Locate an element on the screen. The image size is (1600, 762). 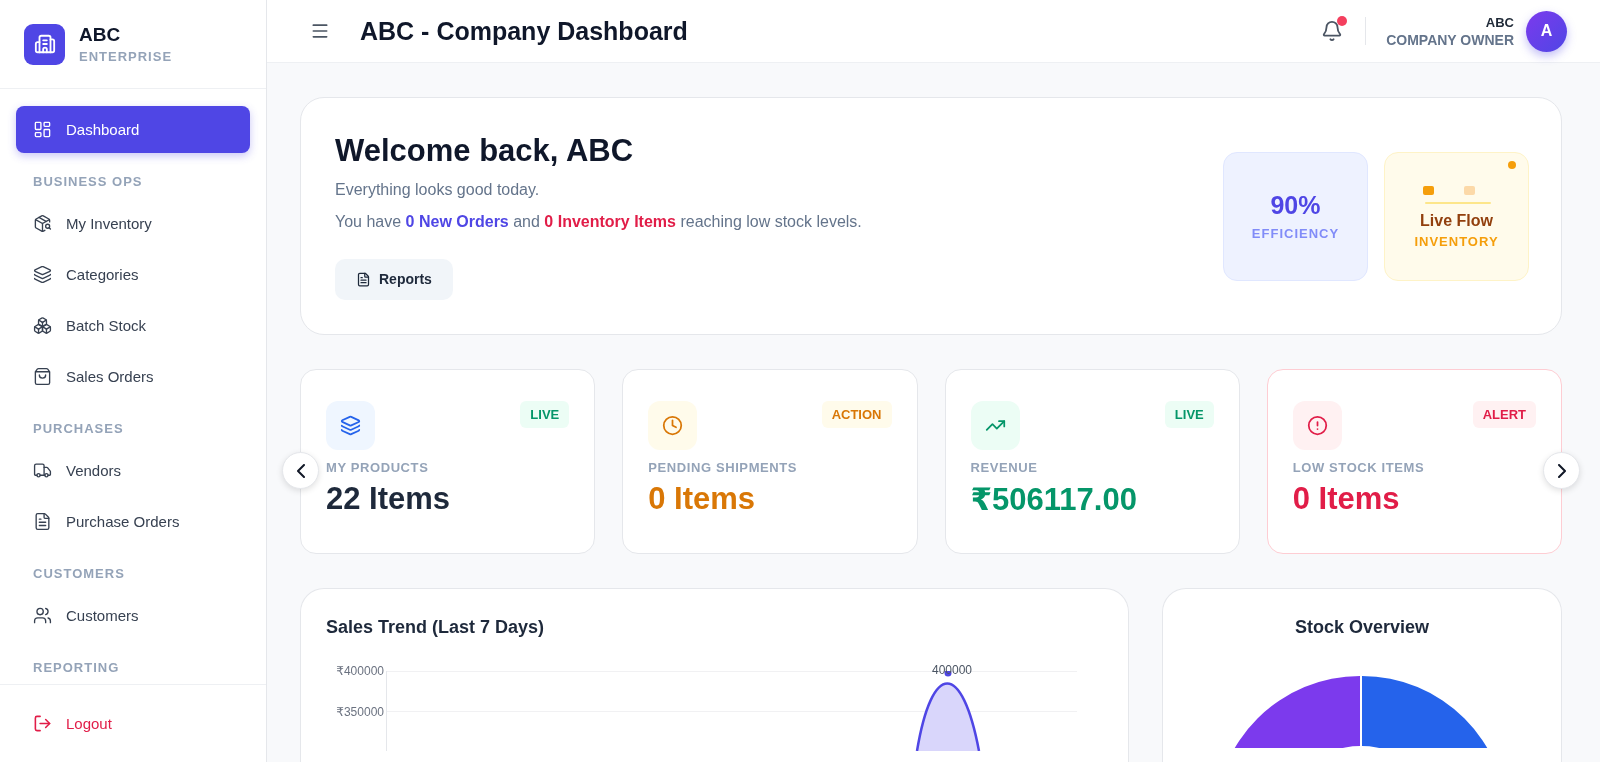
data-label: 400000 is located at coordinates (952, 670).